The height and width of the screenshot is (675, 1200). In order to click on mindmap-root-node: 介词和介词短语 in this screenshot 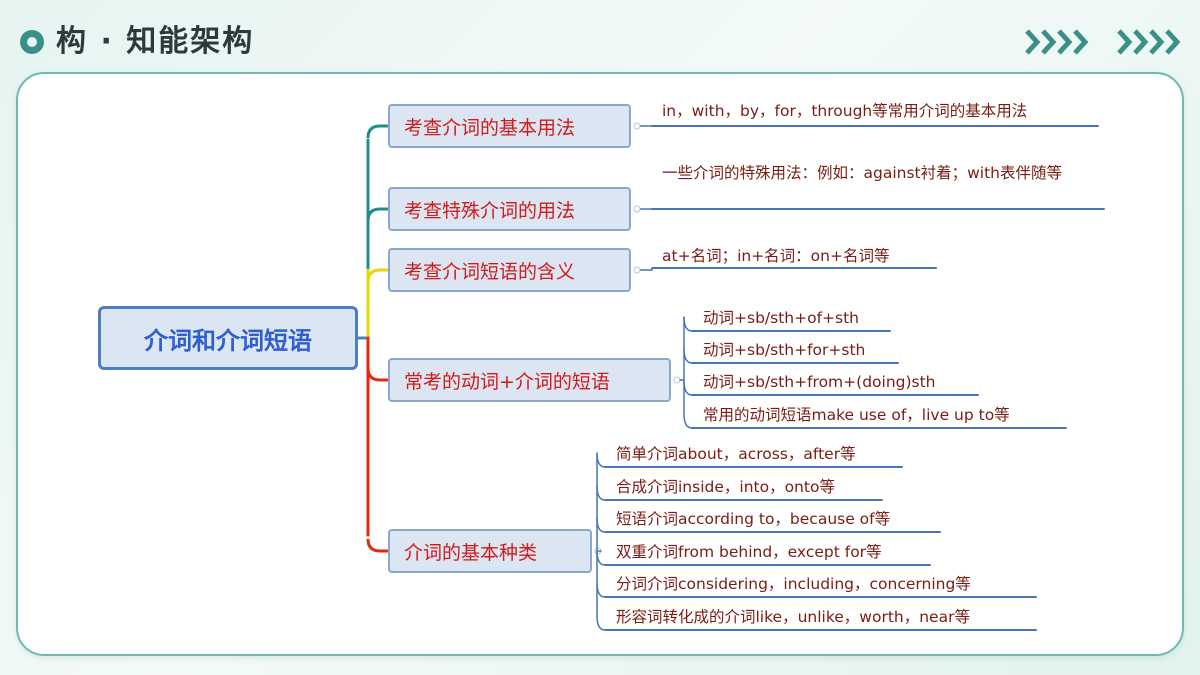, I will do `click(228, 338)`.